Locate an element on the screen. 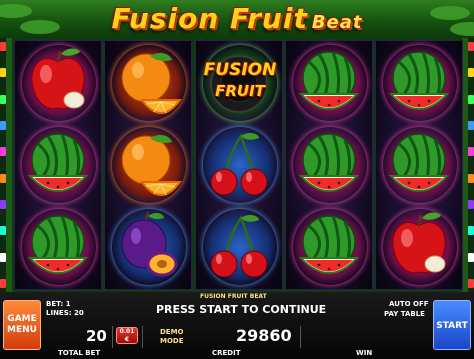 The height and width of the screenshot is (359, 474). coin-value: 0.01 is located at coordinates (127, 331).